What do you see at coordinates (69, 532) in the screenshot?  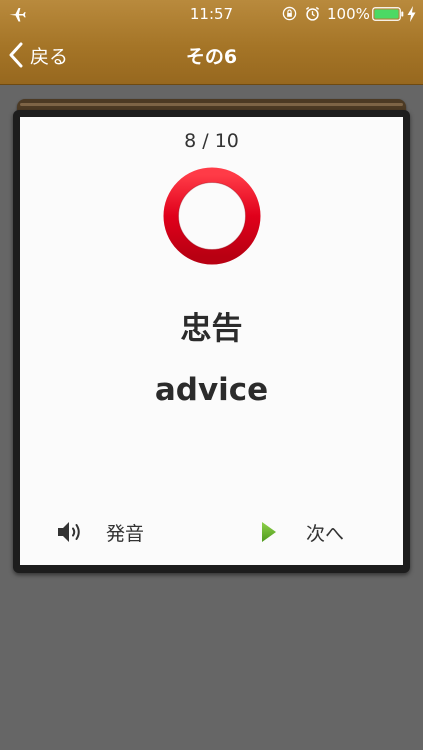 I see `speaker-icon` at bounding box center [69, 532].